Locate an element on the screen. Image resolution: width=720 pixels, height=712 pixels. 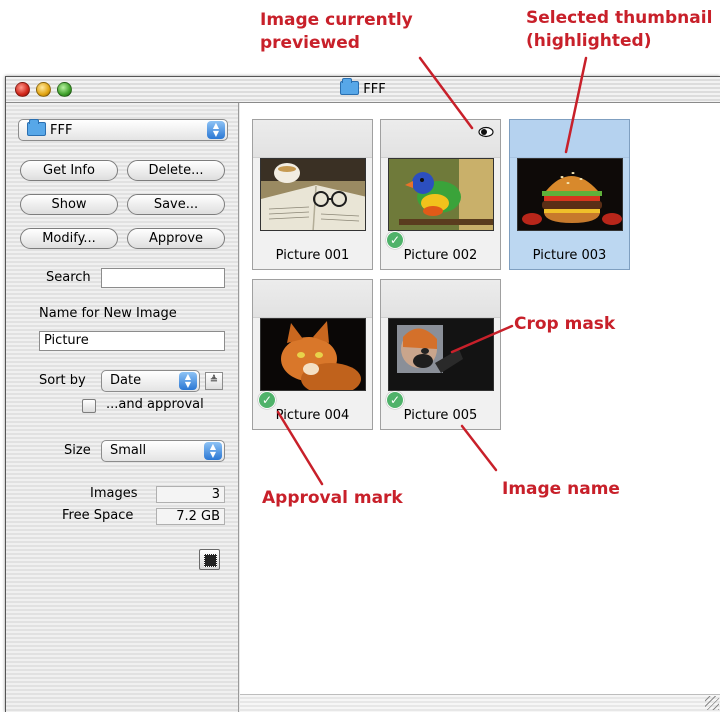
size-label: Size is located at coordinates (77, 450).